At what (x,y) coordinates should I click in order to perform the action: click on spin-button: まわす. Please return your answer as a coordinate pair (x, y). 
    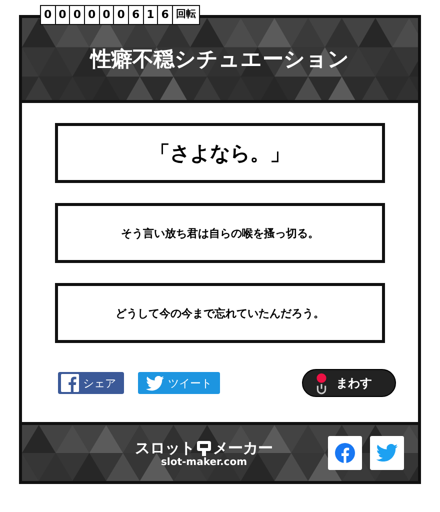
    Looking at the image, I should click on (349, 383).